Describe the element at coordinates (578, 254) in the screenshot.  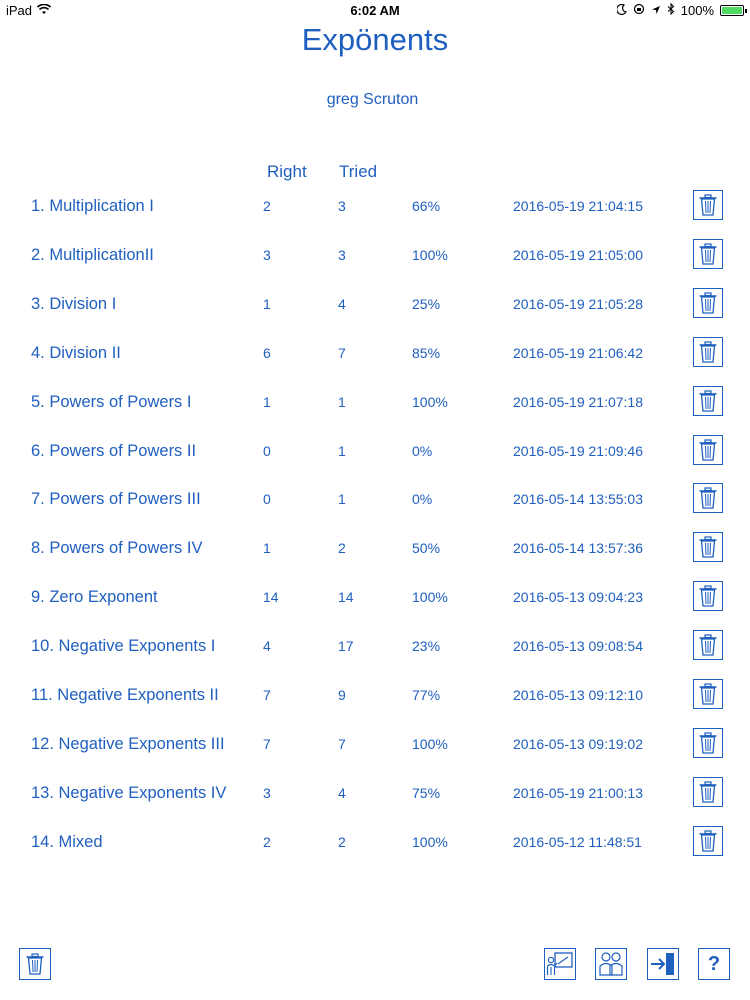
I see `row-date: 2016-05-19 21:05:00` at that location.